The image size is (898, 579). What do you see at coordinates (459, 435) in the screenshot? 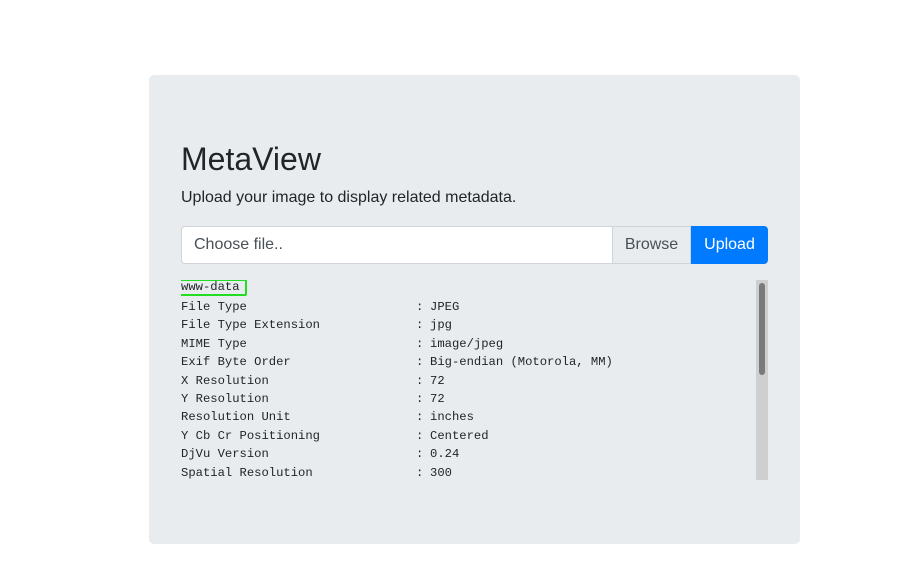
I see `metadata-value: Centered` at bounding box center [459, 435].